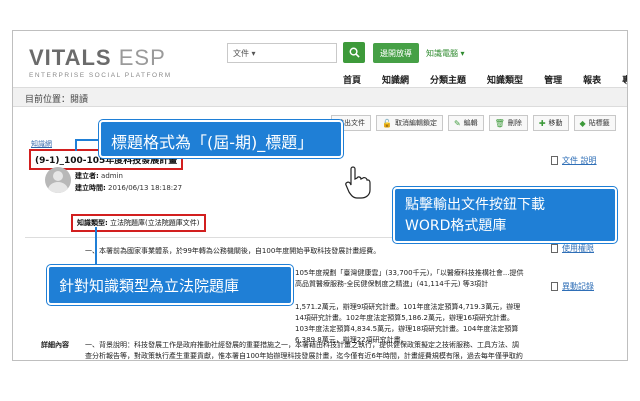 The height and width of the screenshot is (401, 640). What do you see at coordinates (505, 215) in the screenshot?
I see `export-callout: 點擊輸出文件按鈕下載 WORD格式題庫` at bounding box center [505, 215].